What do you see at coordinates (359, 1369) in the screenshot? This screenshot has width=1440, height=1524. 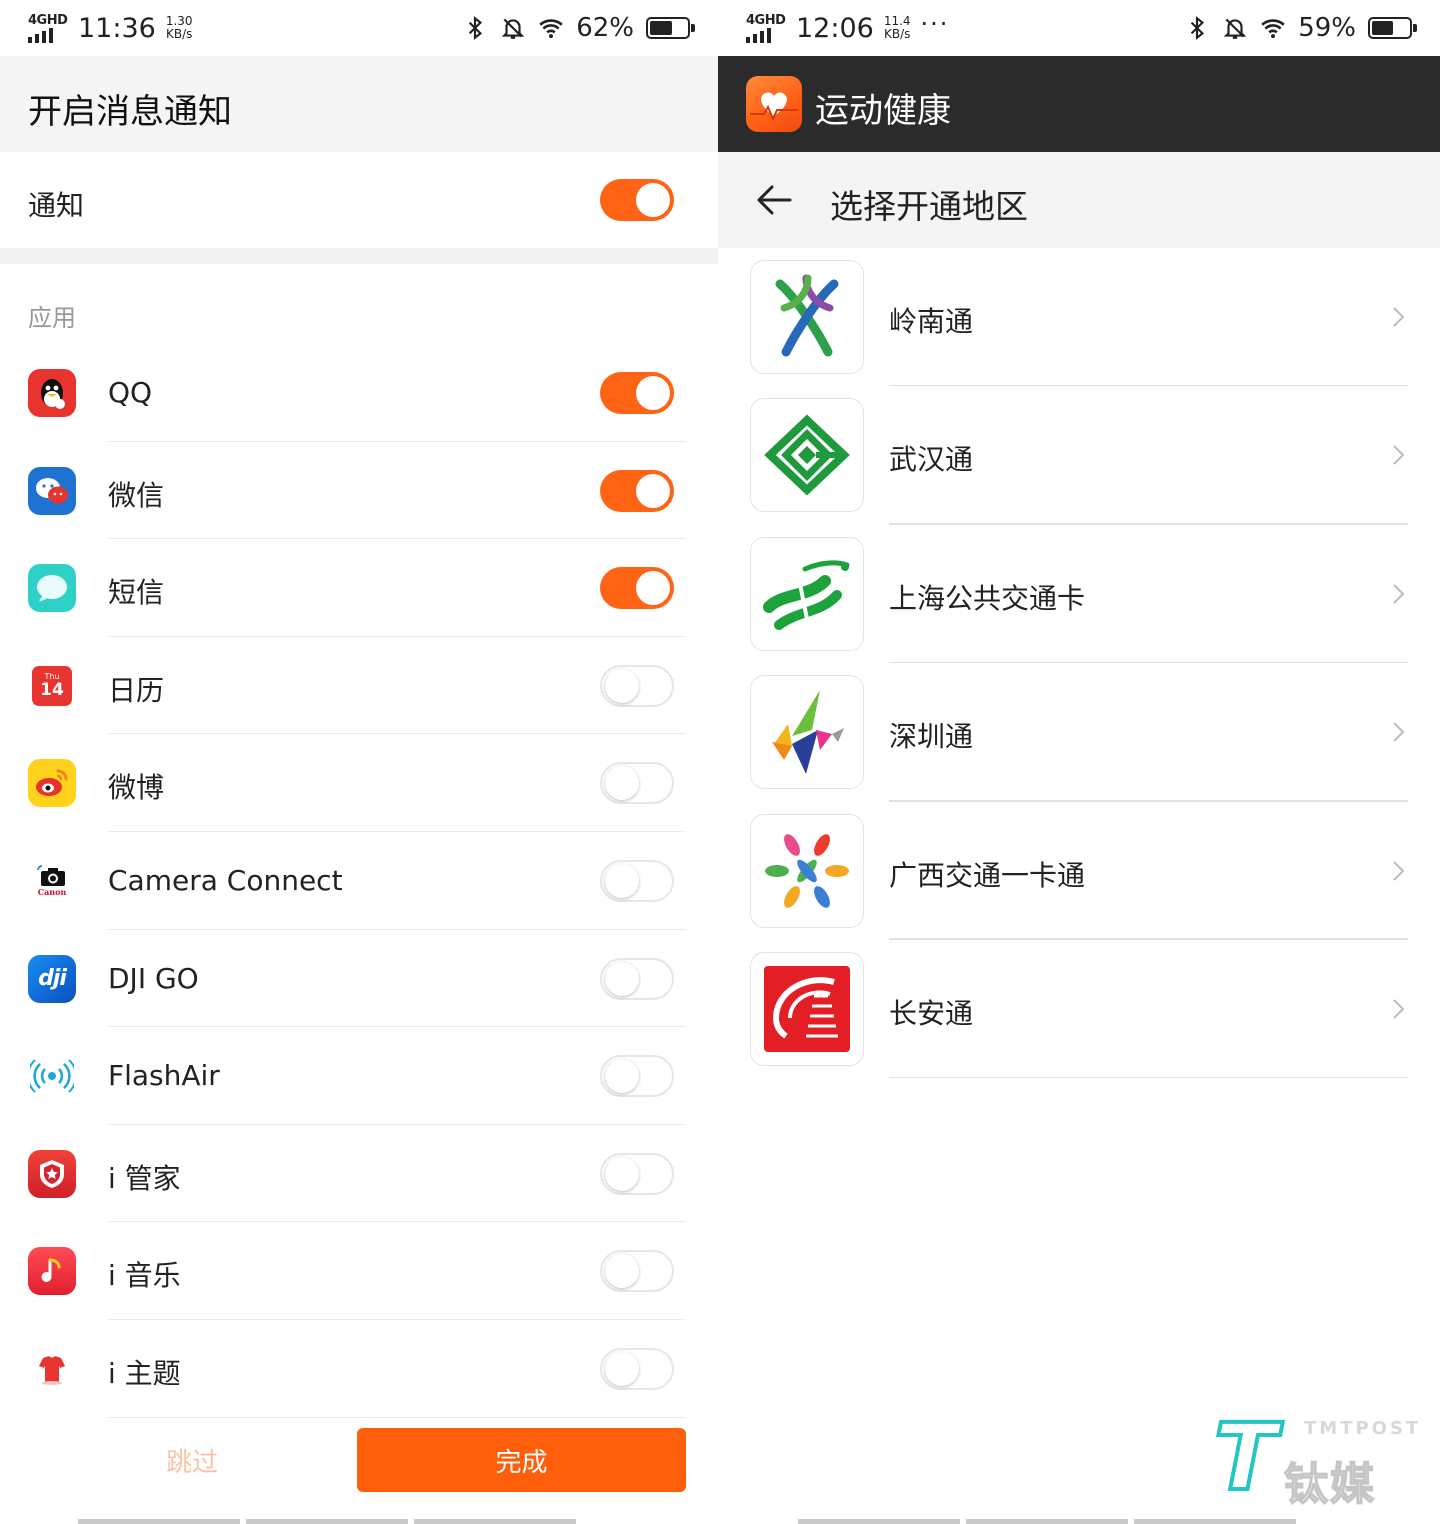 I see `app-row-i-theme: i 主题` at bounding box center [359, 1369].